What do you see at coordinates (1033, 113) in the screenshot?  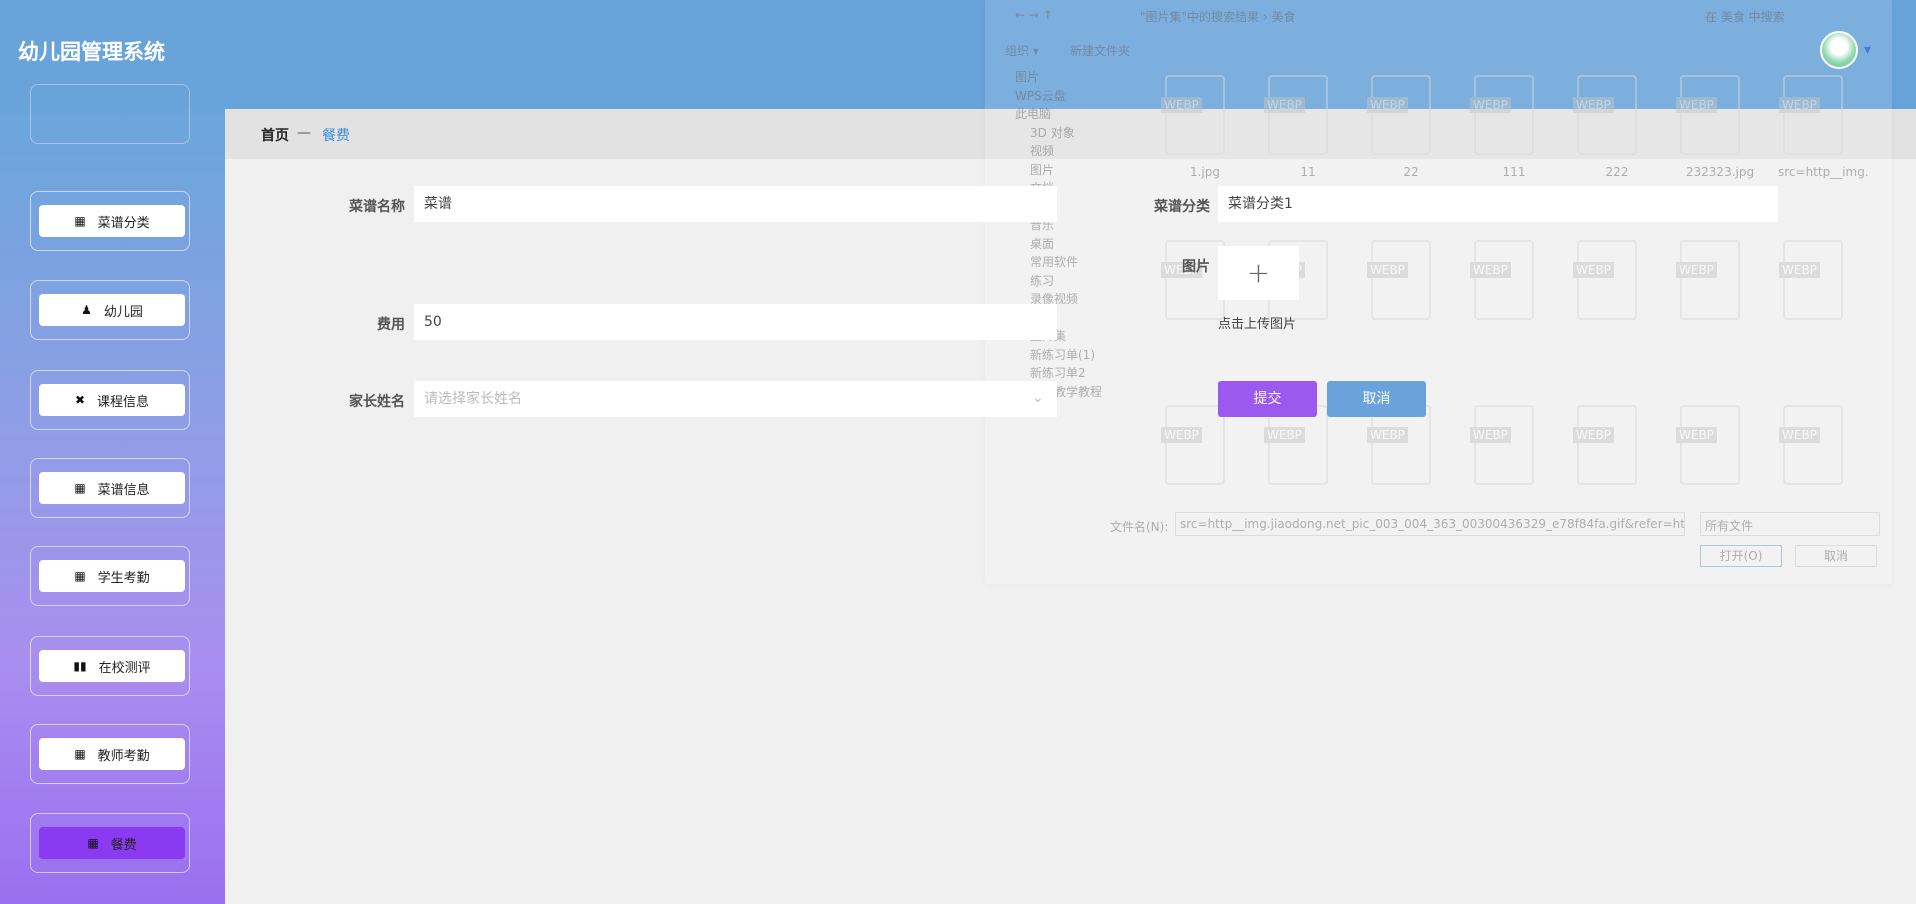 I see `dialog-tree-item: 此电脑` at bounding box center [1033, 113].